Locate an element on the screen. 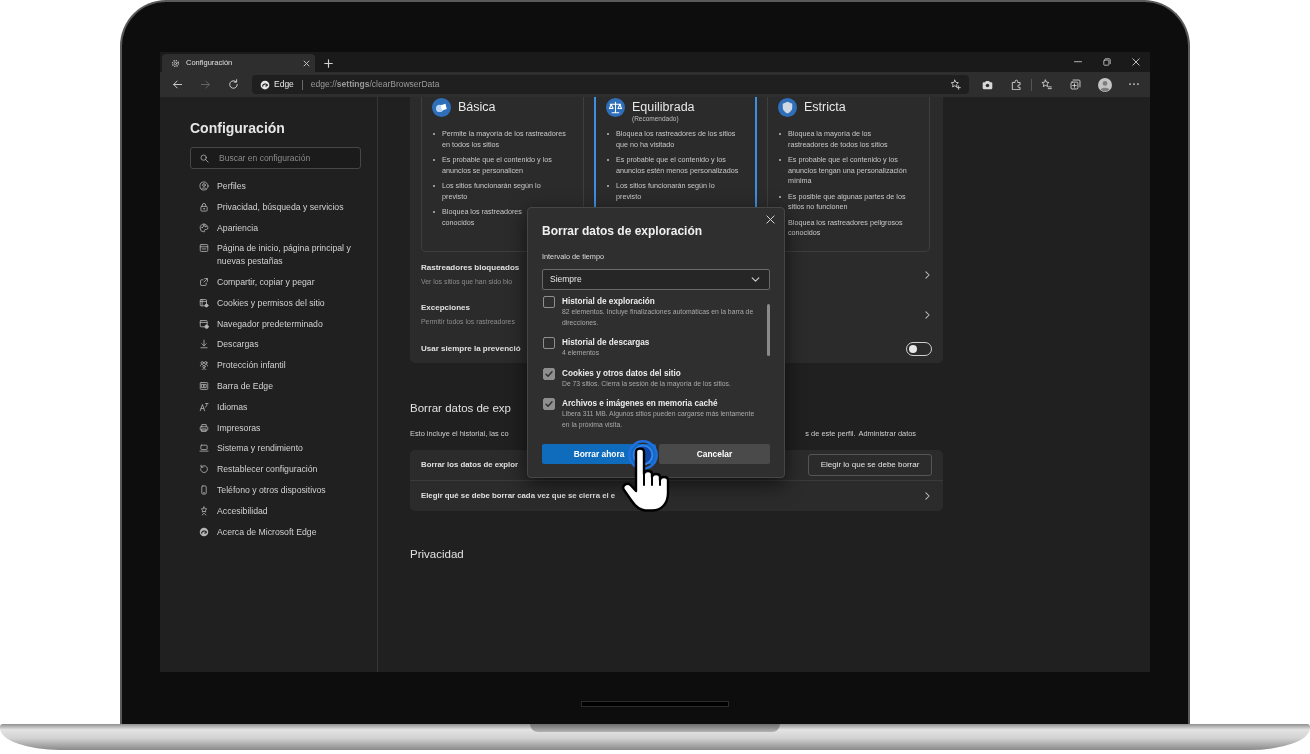  url-text: edge://settings/clearBrowserData is located at coordinates (375, 84).